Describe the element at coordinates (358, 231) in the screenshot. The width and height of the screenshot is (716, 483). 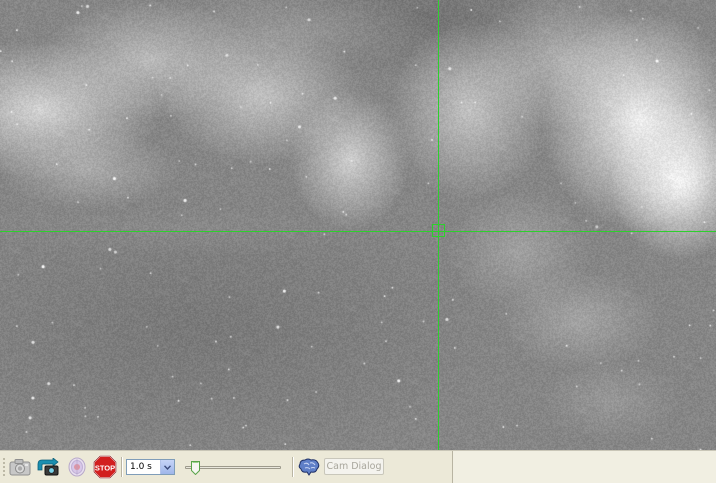
I see `crosshair-horizontal` at that location.